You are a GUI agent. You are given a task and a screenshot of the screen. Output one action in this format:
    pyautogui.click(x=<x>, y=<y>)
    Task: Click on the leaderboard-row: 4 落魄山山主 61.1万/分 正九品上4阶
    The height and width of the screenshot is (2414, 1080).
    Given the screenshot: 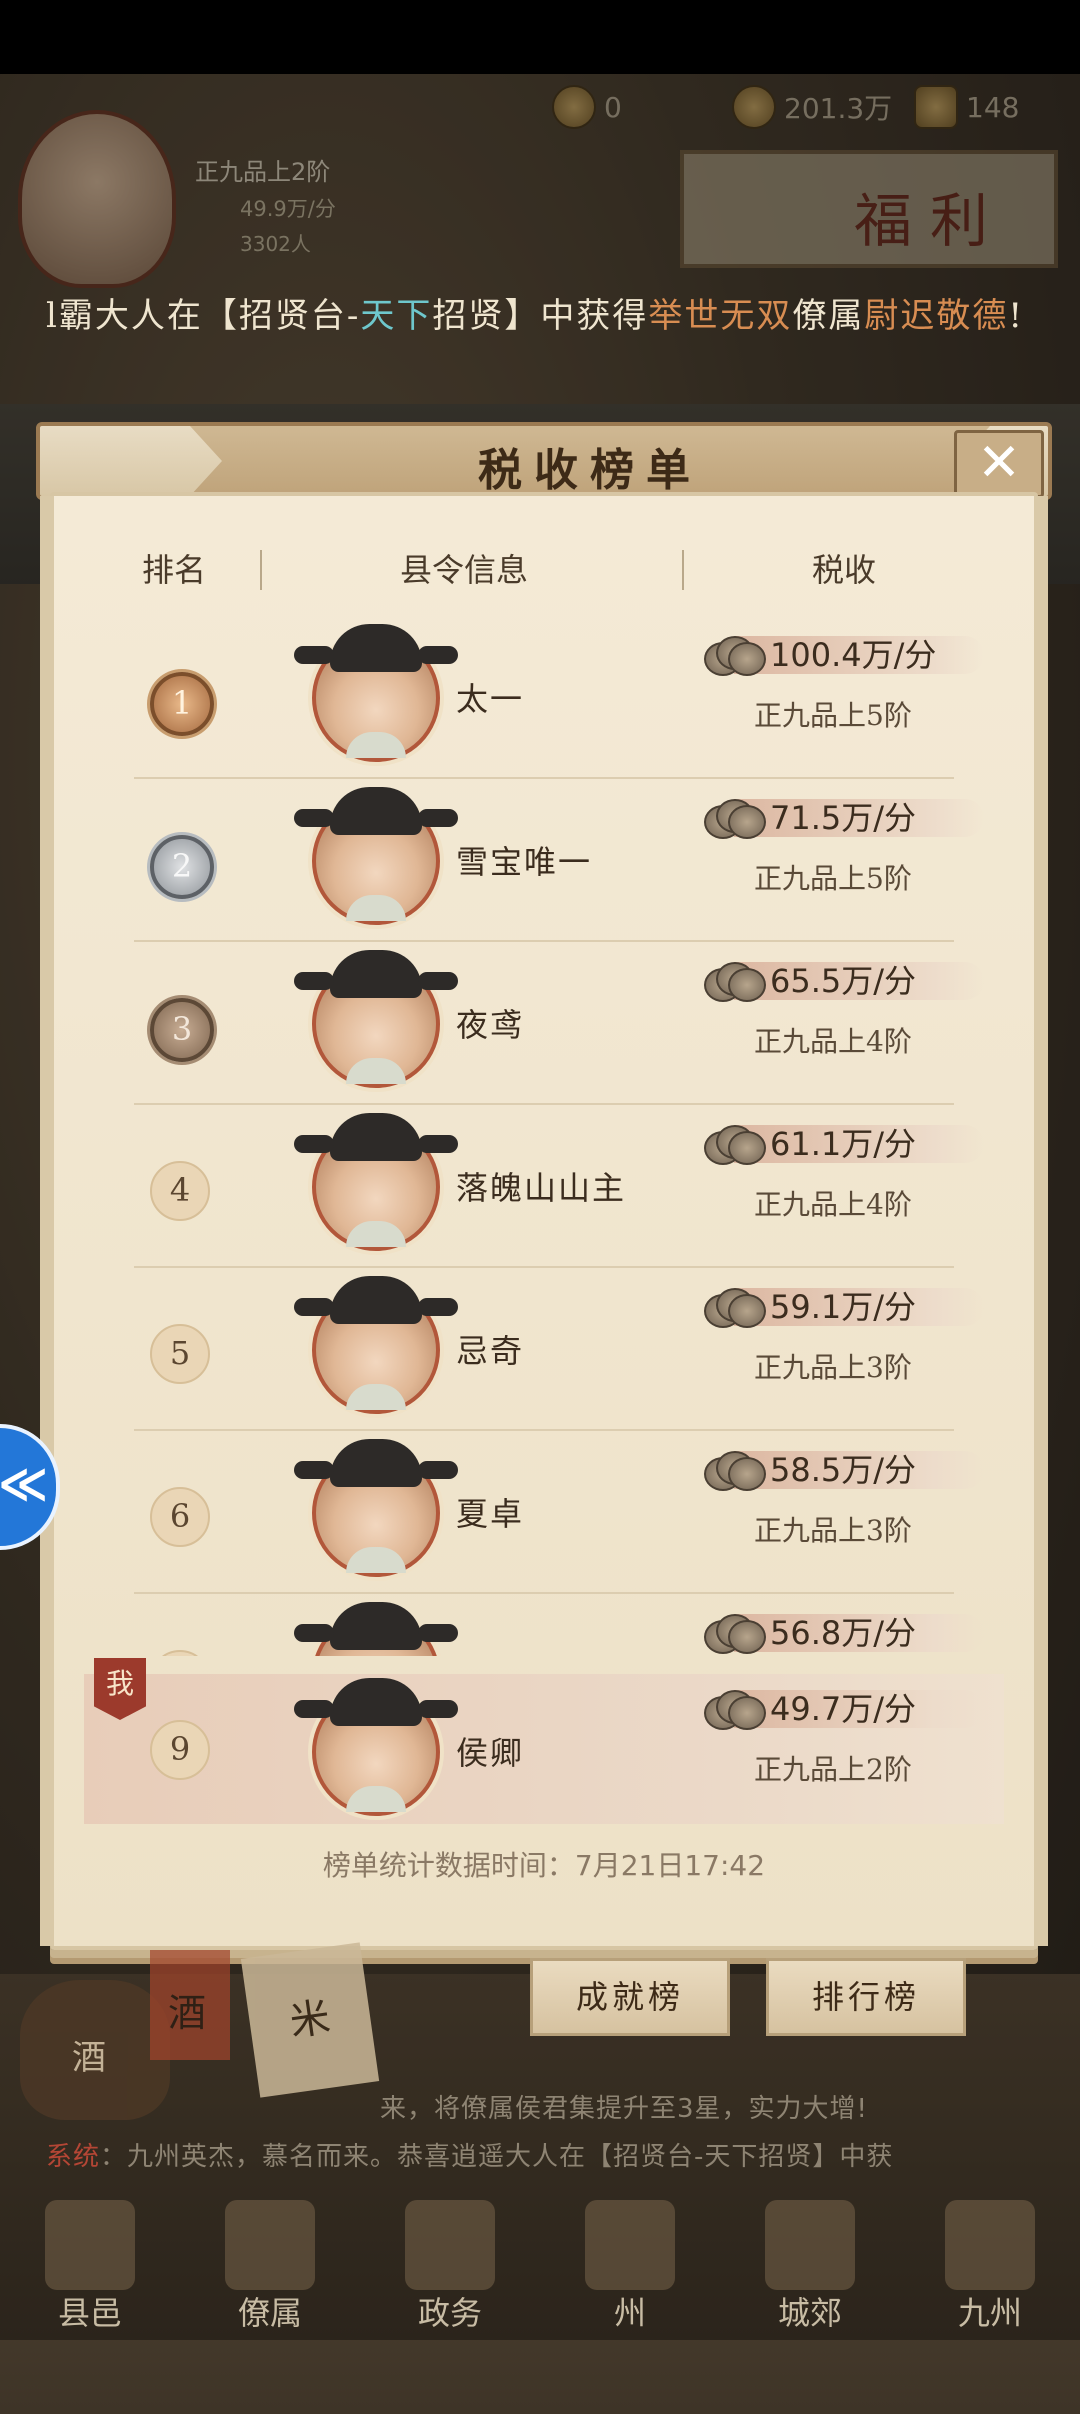 What is the action you would take?
    pyautogui.click(x=544, y=1186)
    